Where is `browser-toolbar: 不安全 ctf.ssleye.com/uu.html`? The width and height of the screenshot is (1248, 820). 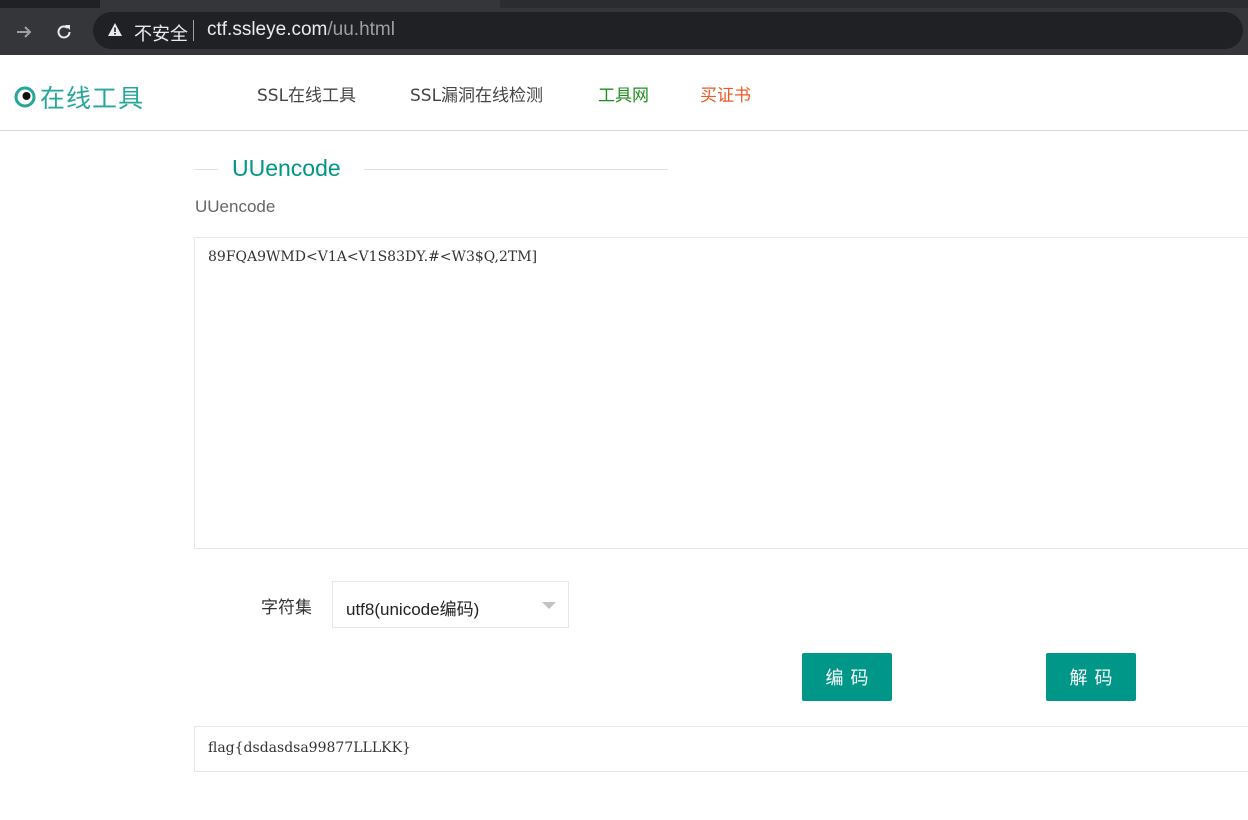
browser-toolbar: 不安全 ctf.ssleye.com/uu.html is located at coordinates (624, 31).